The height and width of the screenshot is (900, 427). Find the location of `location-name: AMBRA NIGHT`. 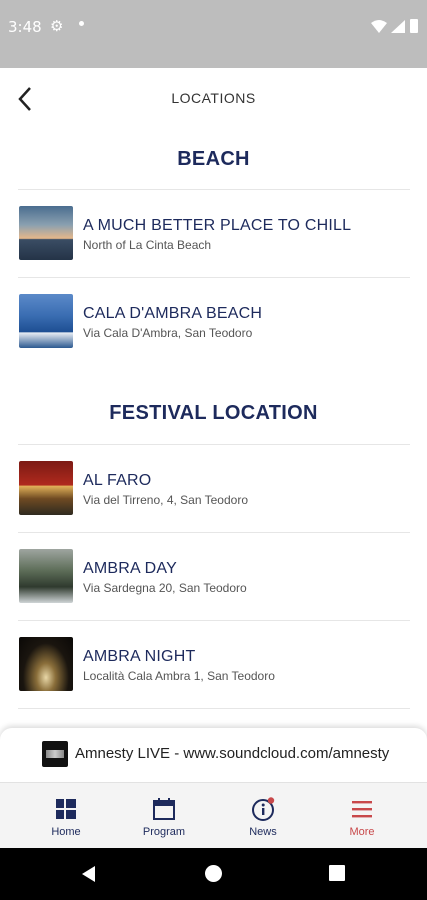

location-name: AMBRA NIGHT is located at coordinates (139, 656).